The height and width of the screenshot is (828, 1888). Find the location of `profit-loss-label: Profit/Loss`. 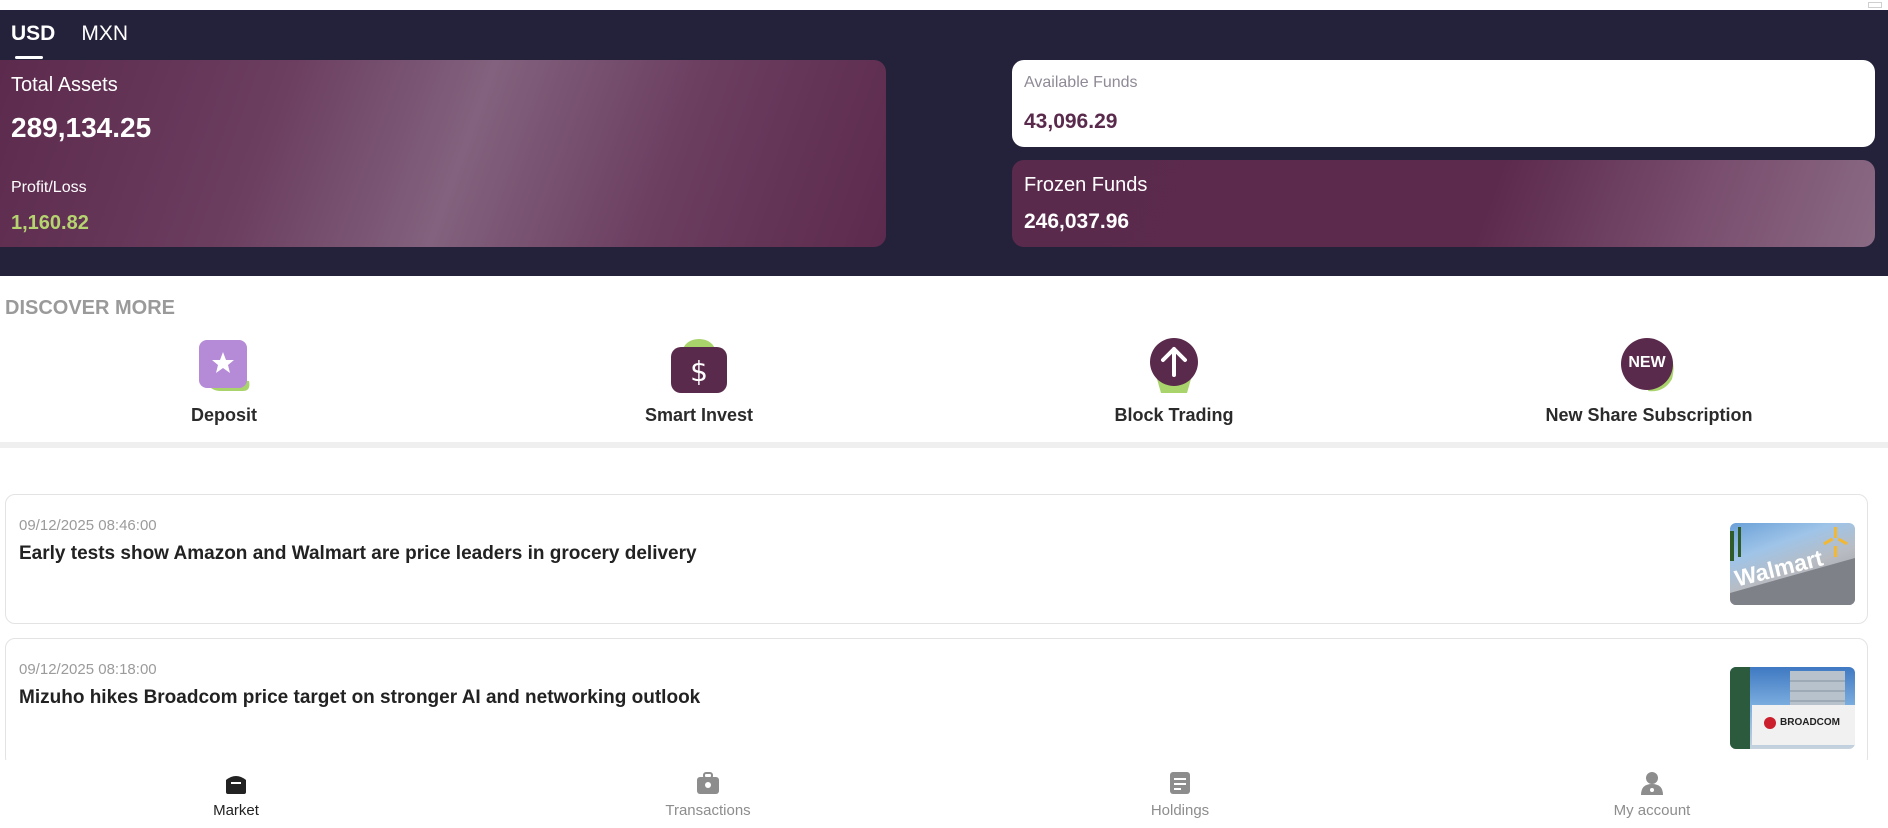

profit-loss-label: Profit/Loss is located at coordinates (49, 187).